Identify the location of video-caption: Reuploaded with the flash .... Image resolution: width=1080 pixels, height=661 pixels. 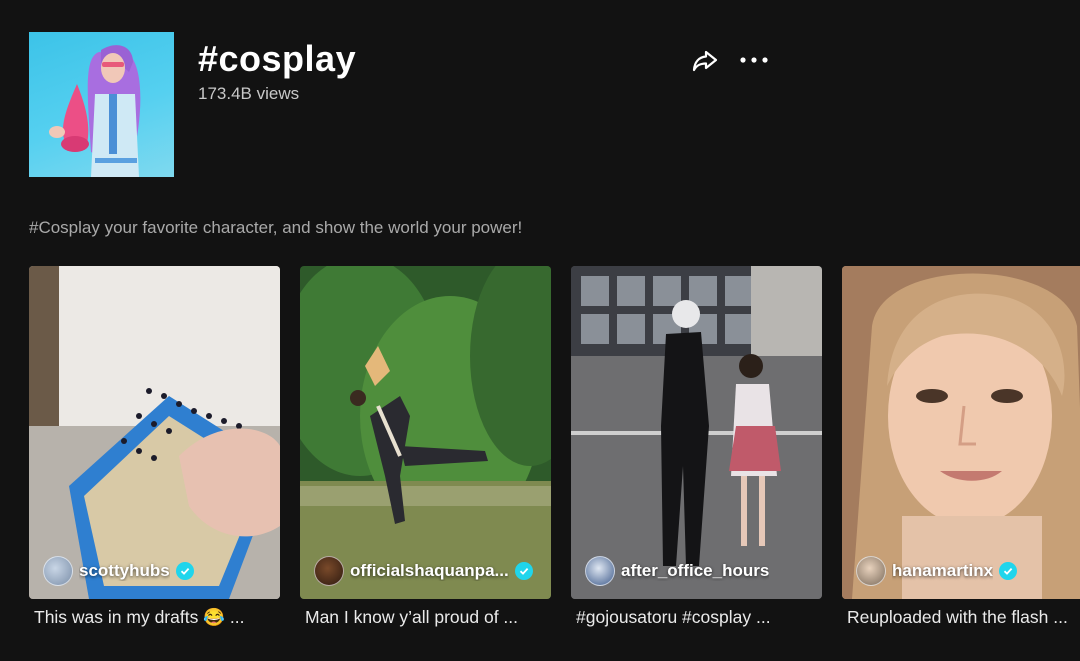
(957, 617).